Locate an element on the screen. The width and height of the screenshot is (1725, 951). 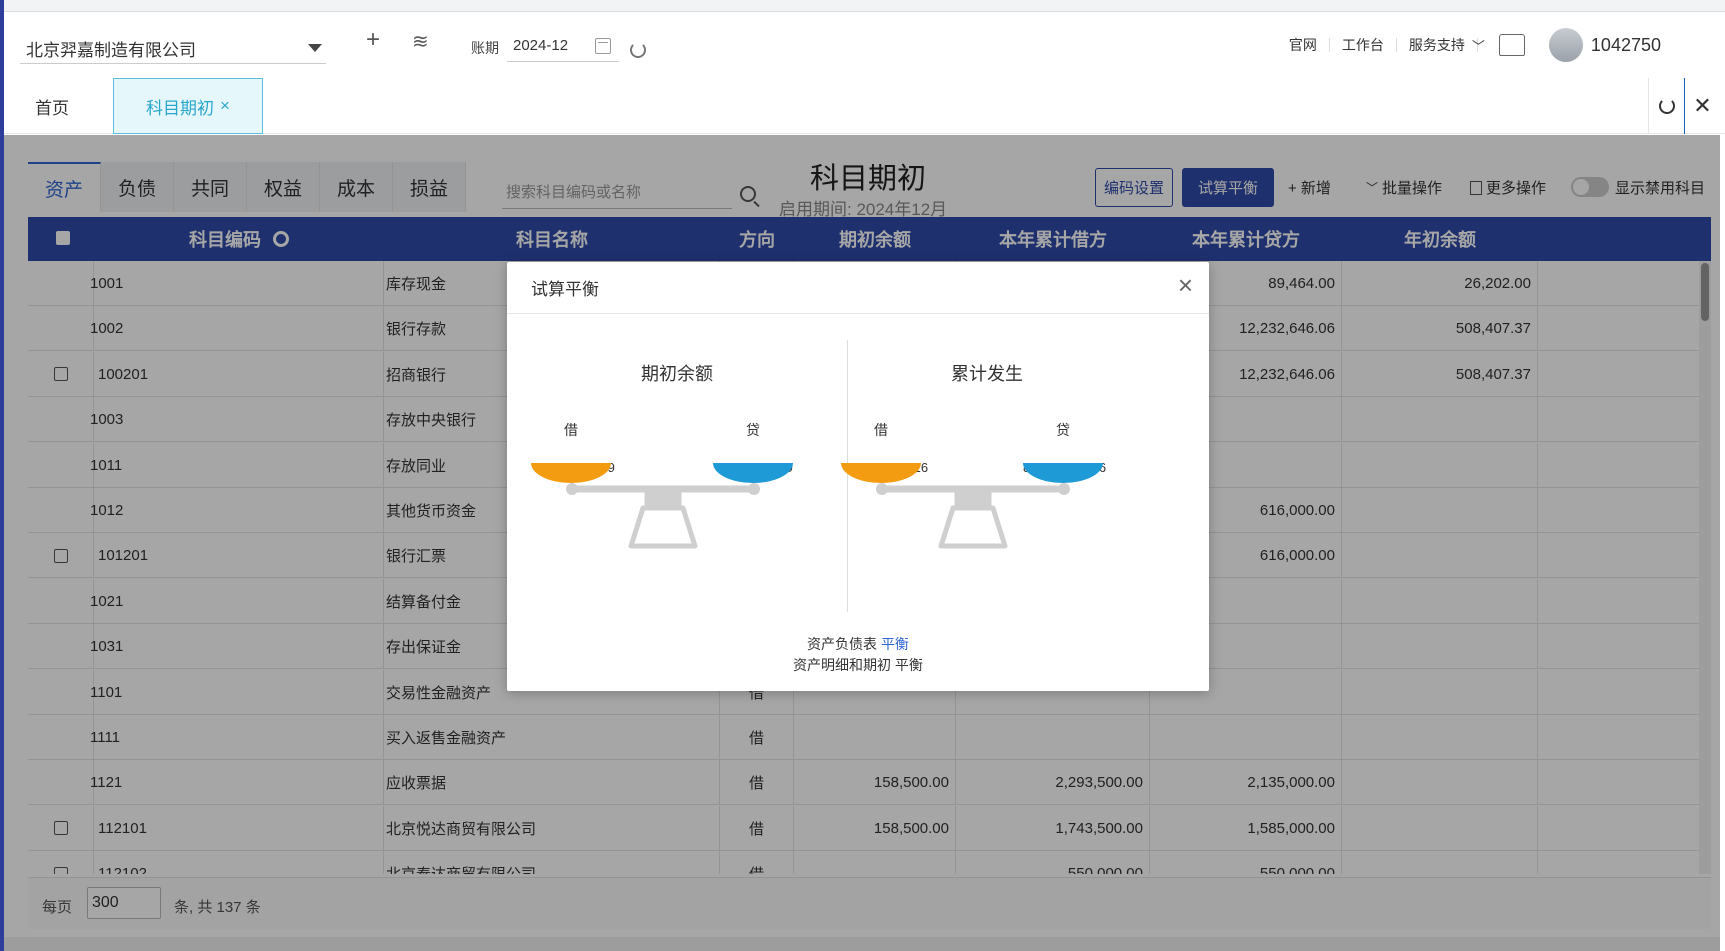
link-workbench: 工作台 is located at coordinates (1363, 45).